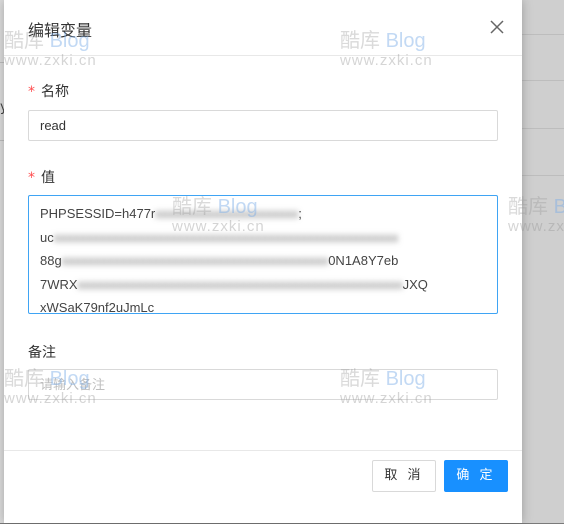 The image size is (564, 524). What do you see at coordinates (263, 28) in the screenshot?
I see `dialog-header: 编辑变量` at bounding box center [263, 28].